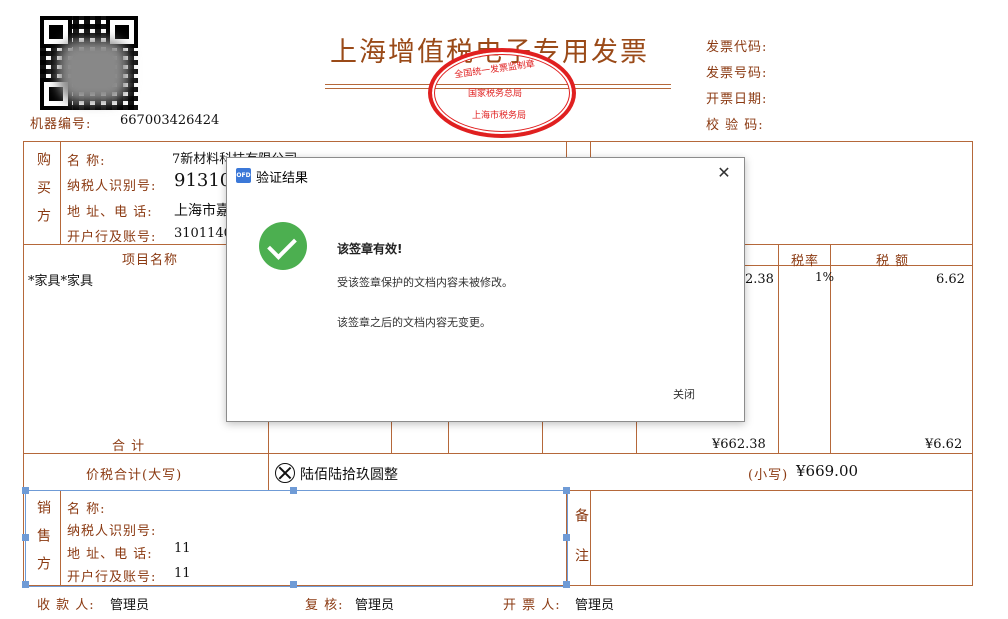 Image resolution: width=1008 pixels, height=619 pixels. Describe the element at coordinates (111, 575) in the screenshot. I see `seller-bank-label: 开户行及账号:` at that location.